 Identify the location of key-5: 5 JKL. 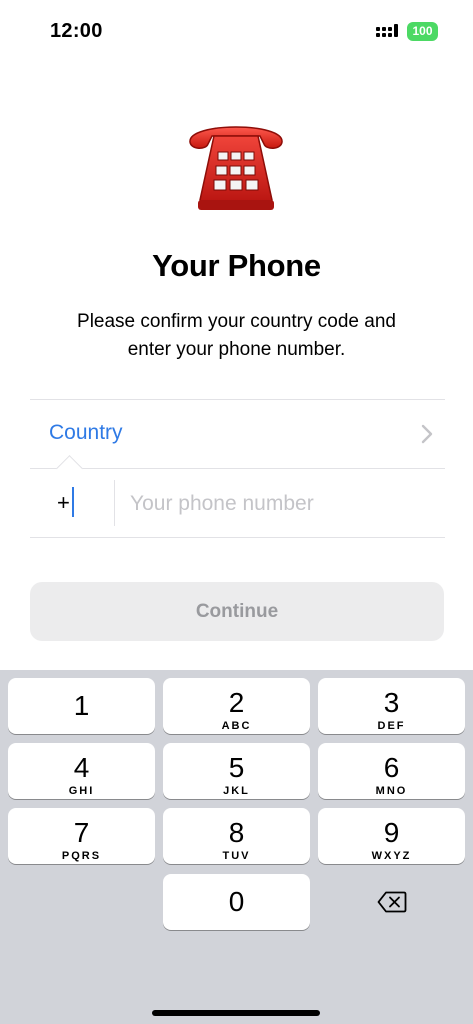
(236, 771).